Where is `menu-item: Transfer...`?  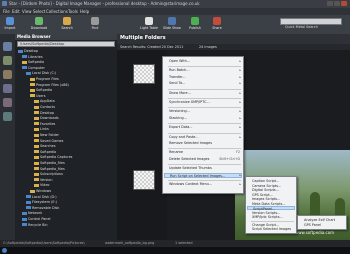
menu-item: Transfer... is located at coordinates (177, 78).